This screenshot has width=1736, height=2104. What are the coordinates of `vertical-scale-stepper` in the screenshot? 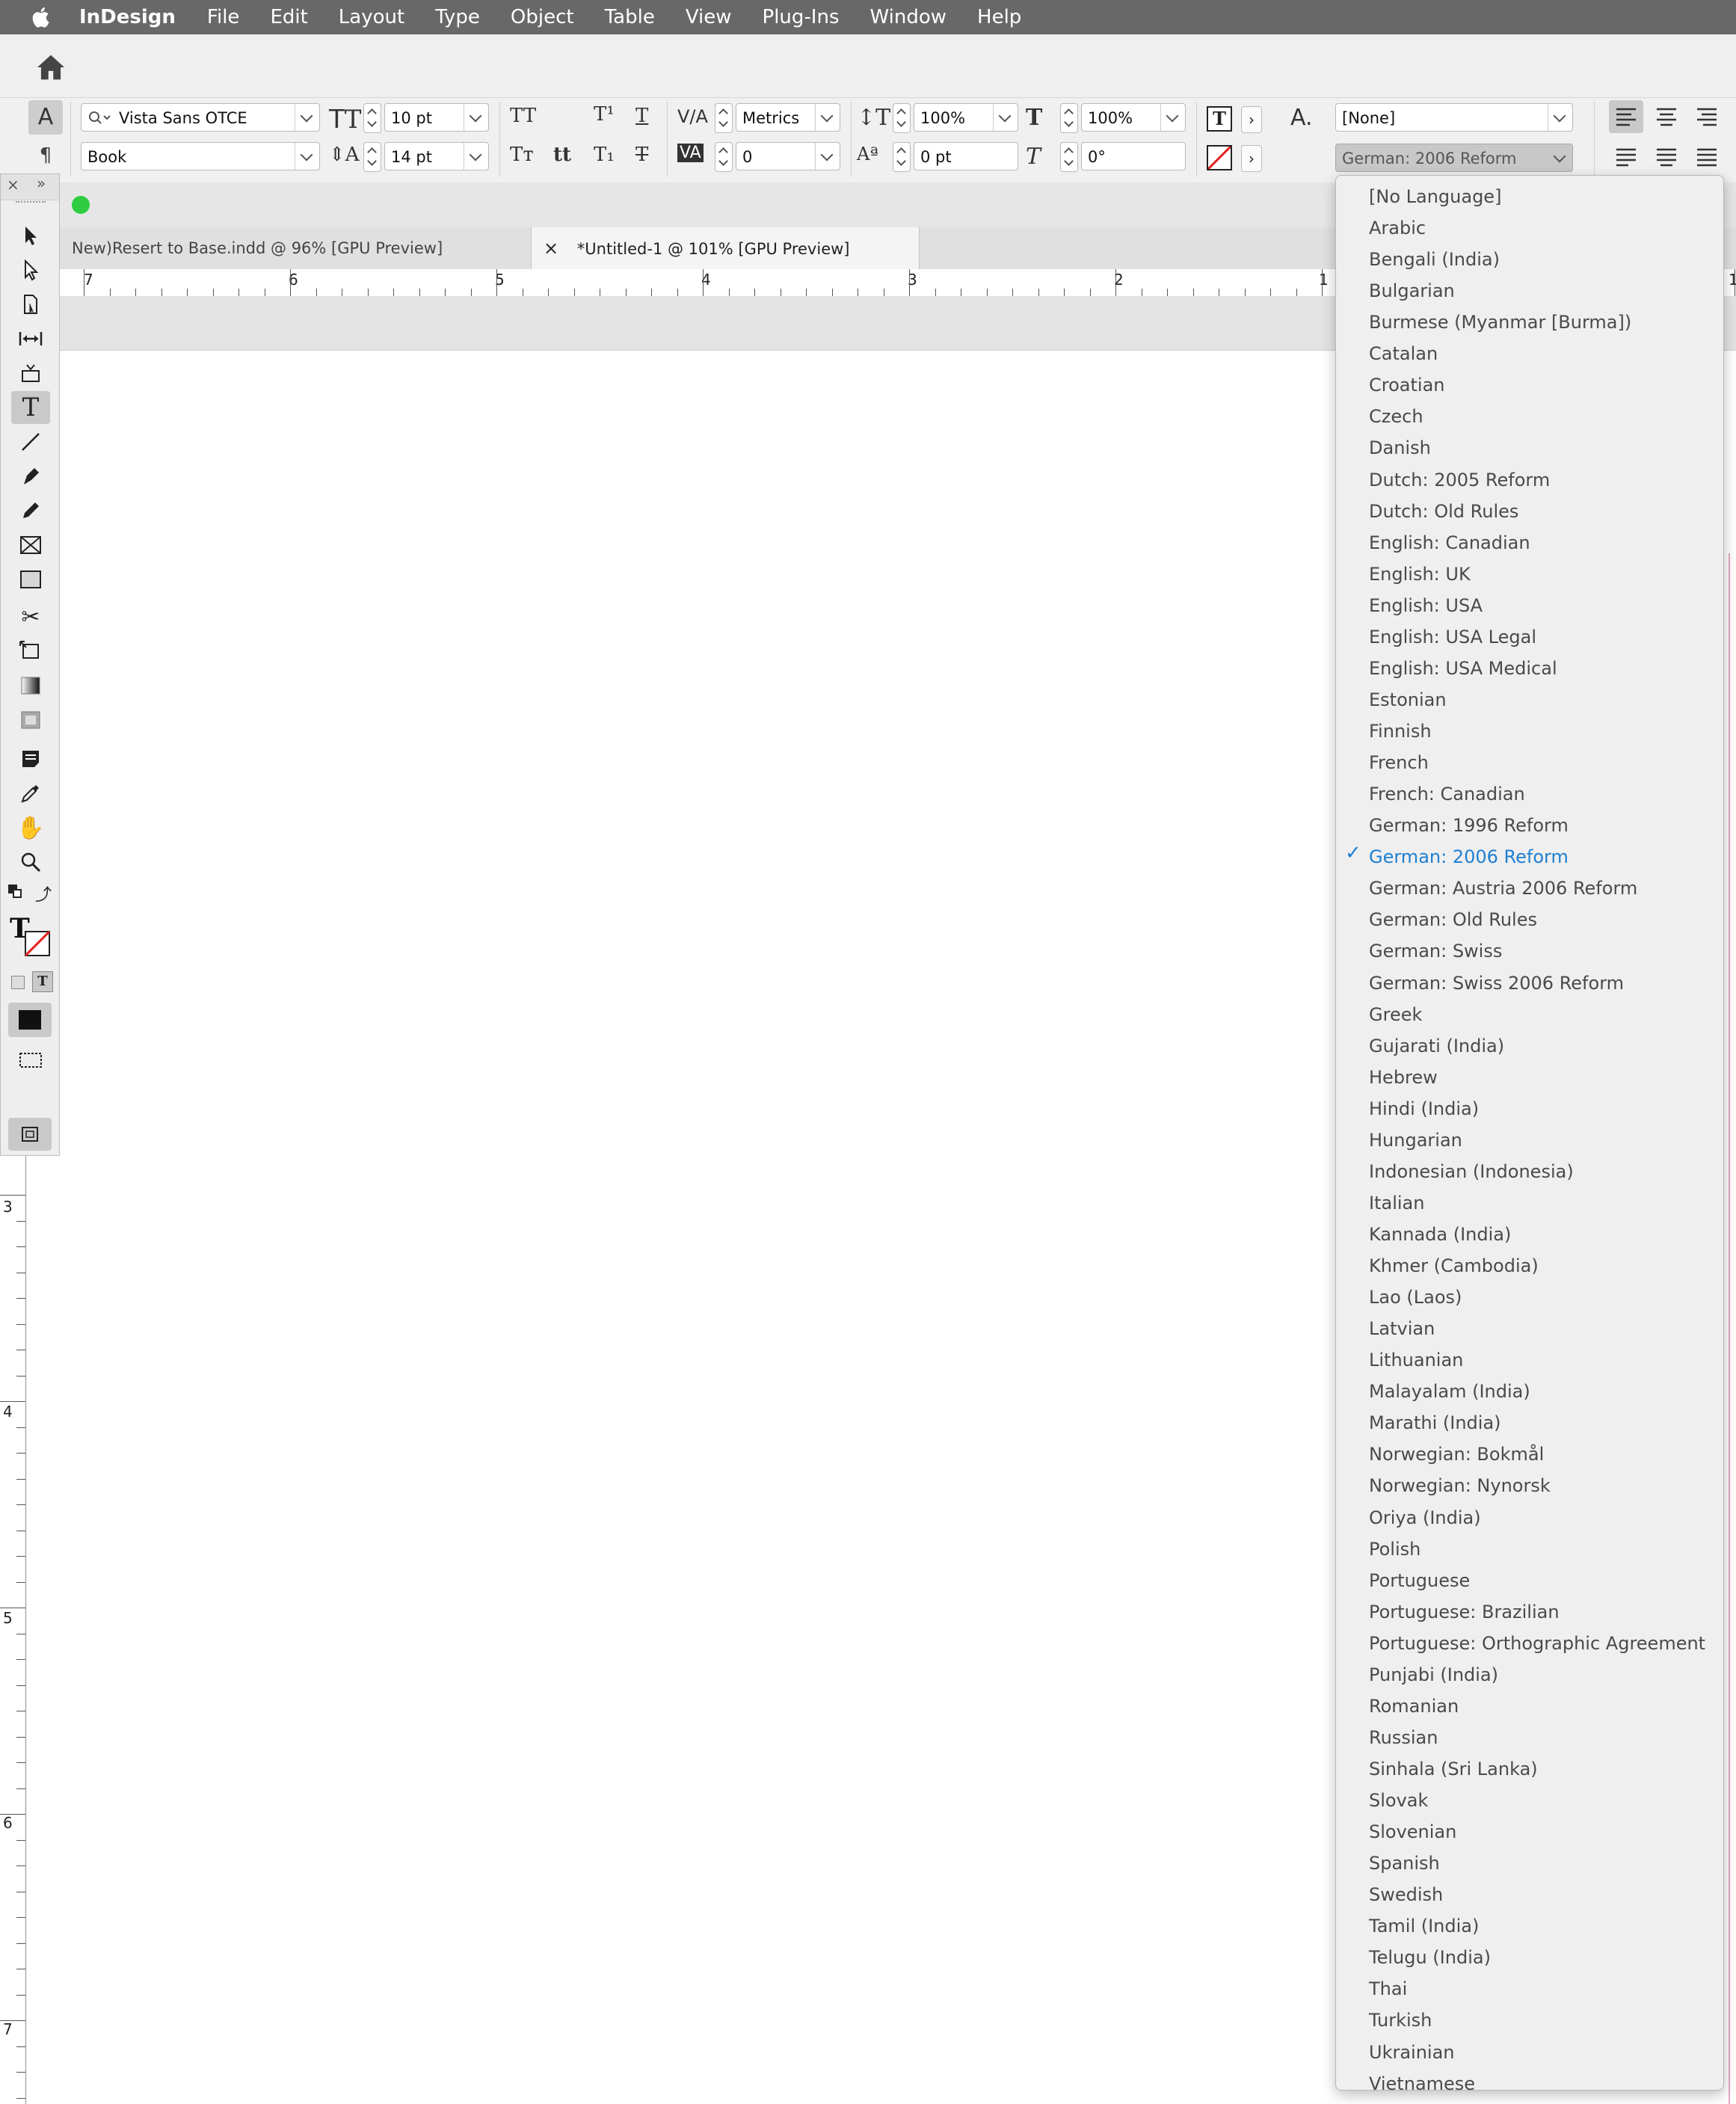 It's located at (902, 118).